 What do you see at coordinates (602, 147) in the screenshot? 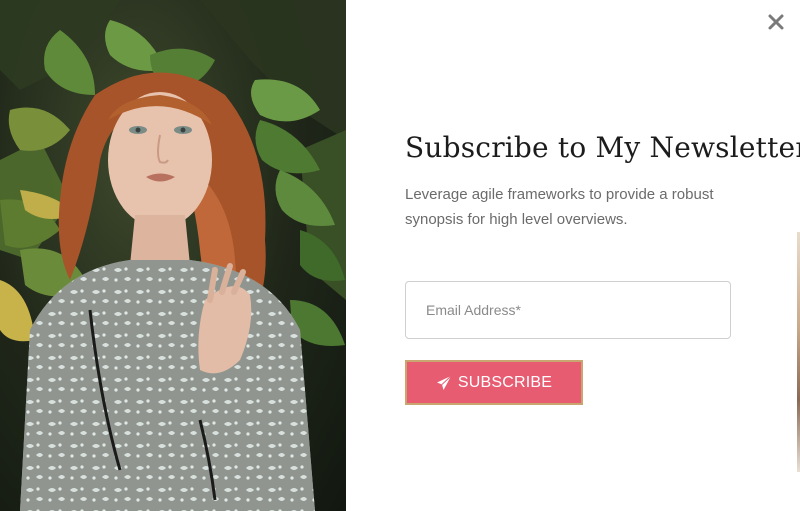
I see `modal-title: Subscribe to My Newsletter` at bounding box center [602, 147].